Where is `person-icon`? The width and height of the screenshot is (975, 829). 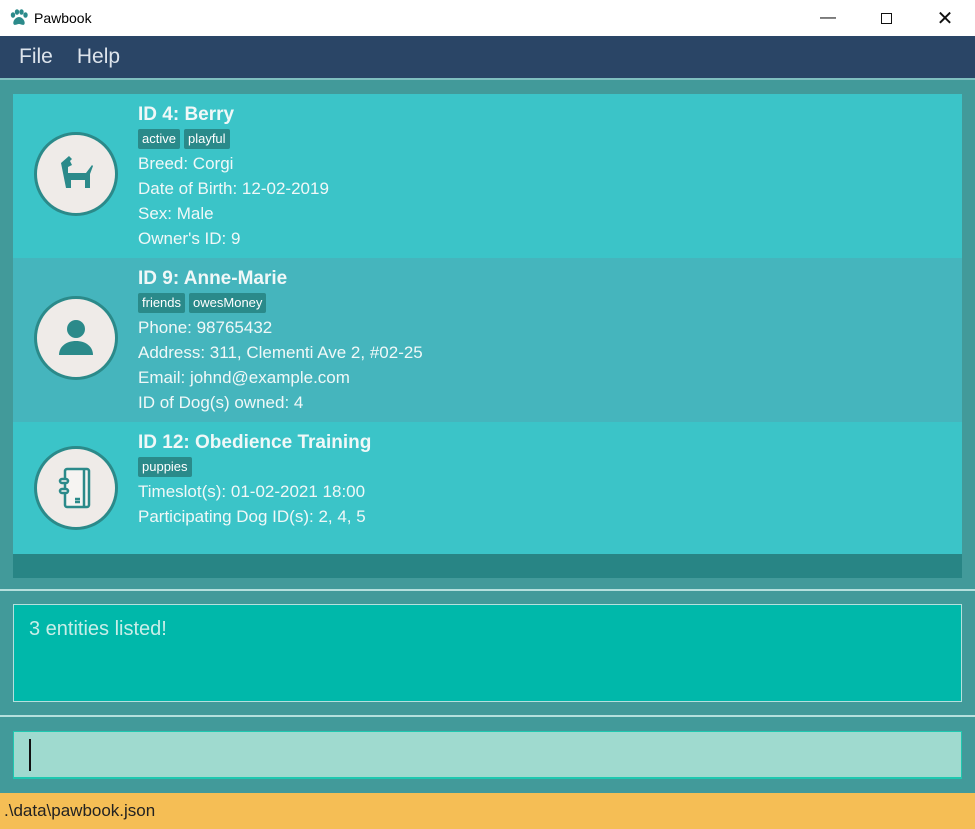 person-icon is located at coordinates (76, 337).